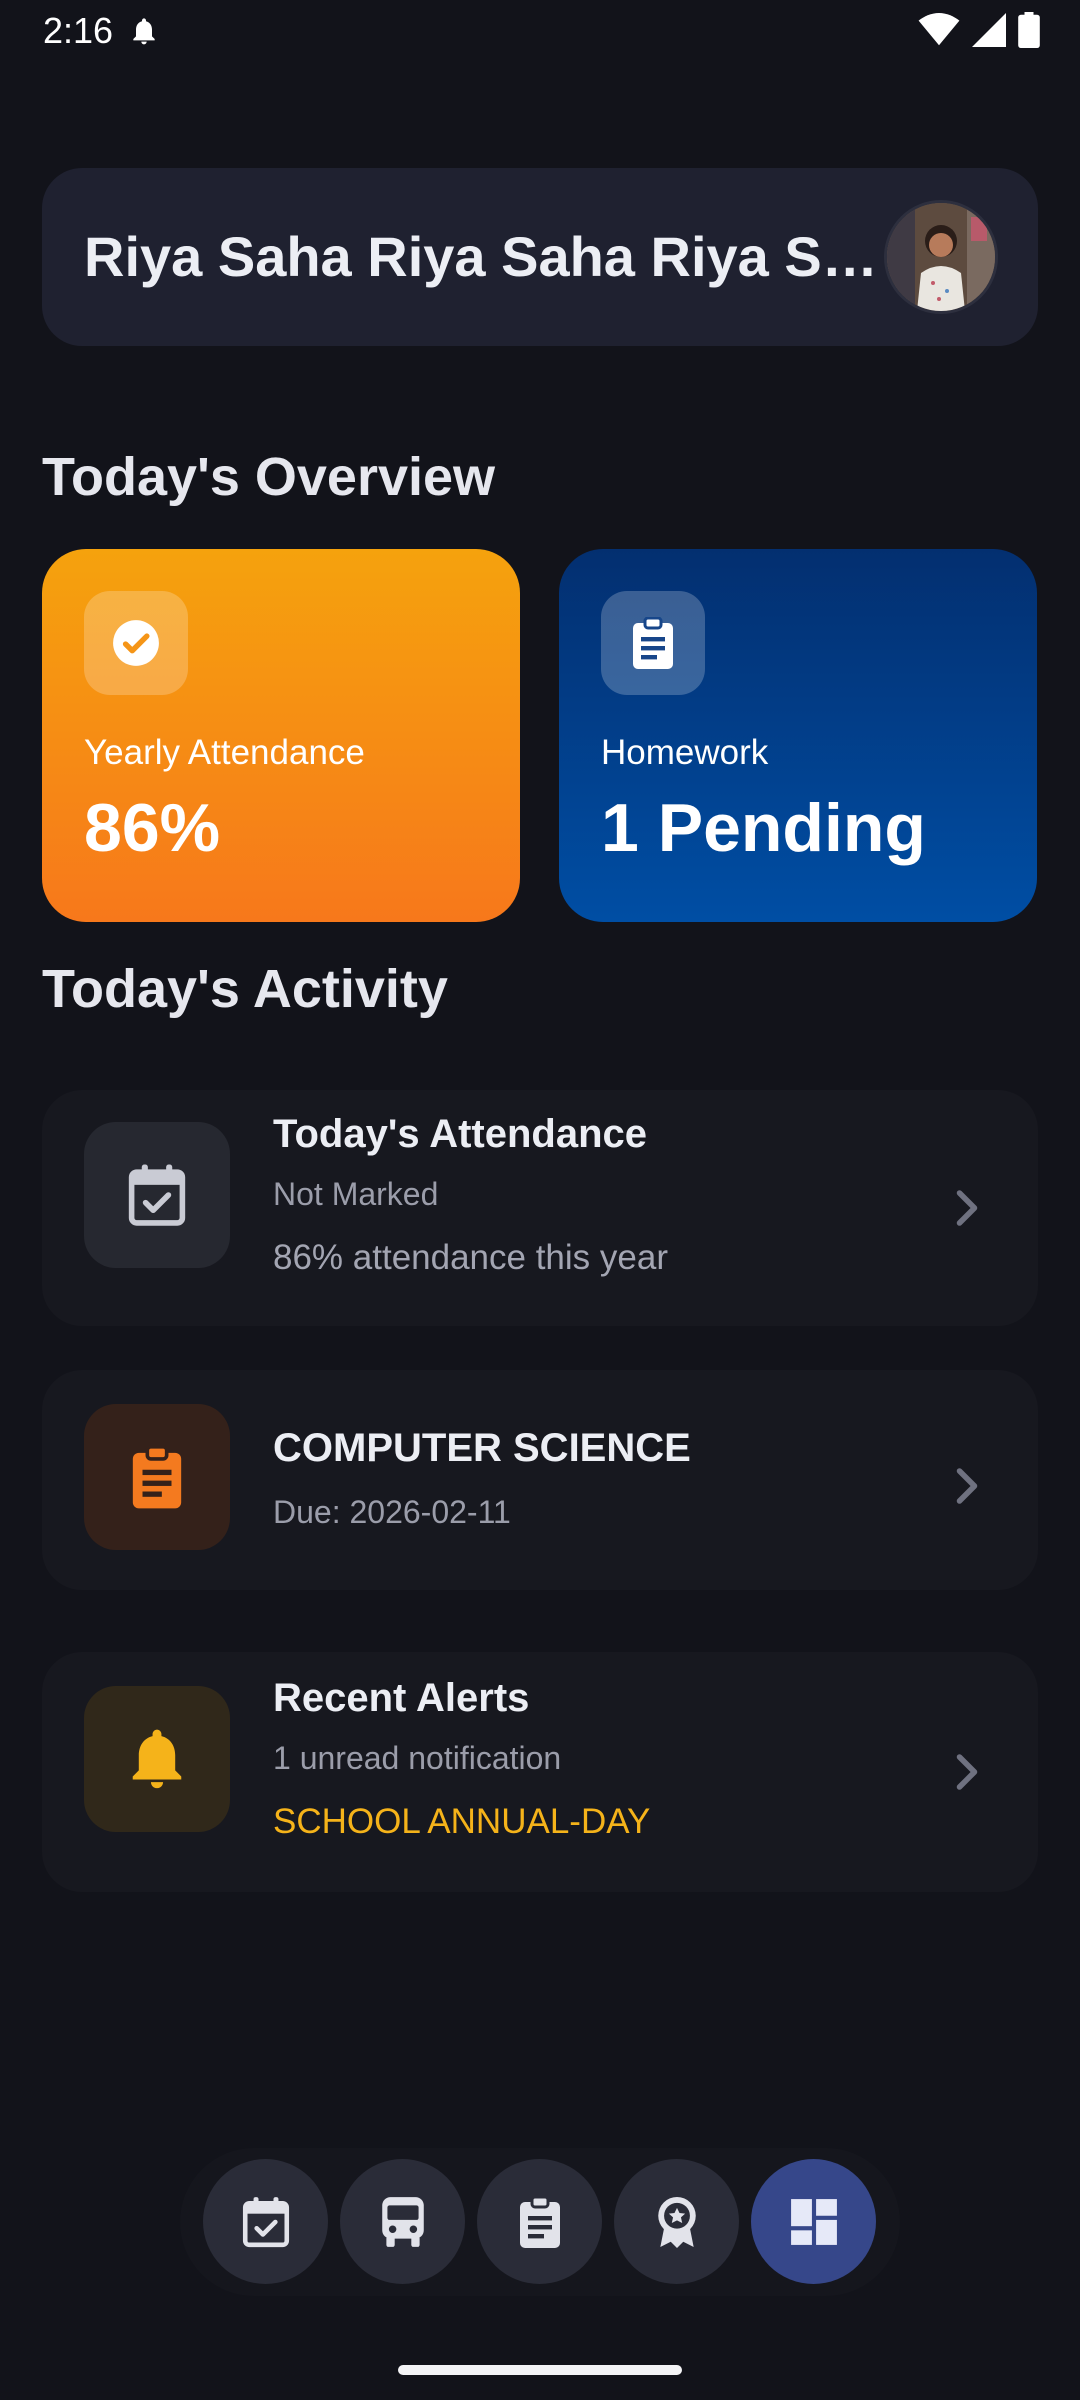 Image resolution: width=1080 pixels, height=2400 pixels. Describe the element at coordinates (460, 1134) in the screenshot. I see `activity-title: Today's Attendance` at that location.